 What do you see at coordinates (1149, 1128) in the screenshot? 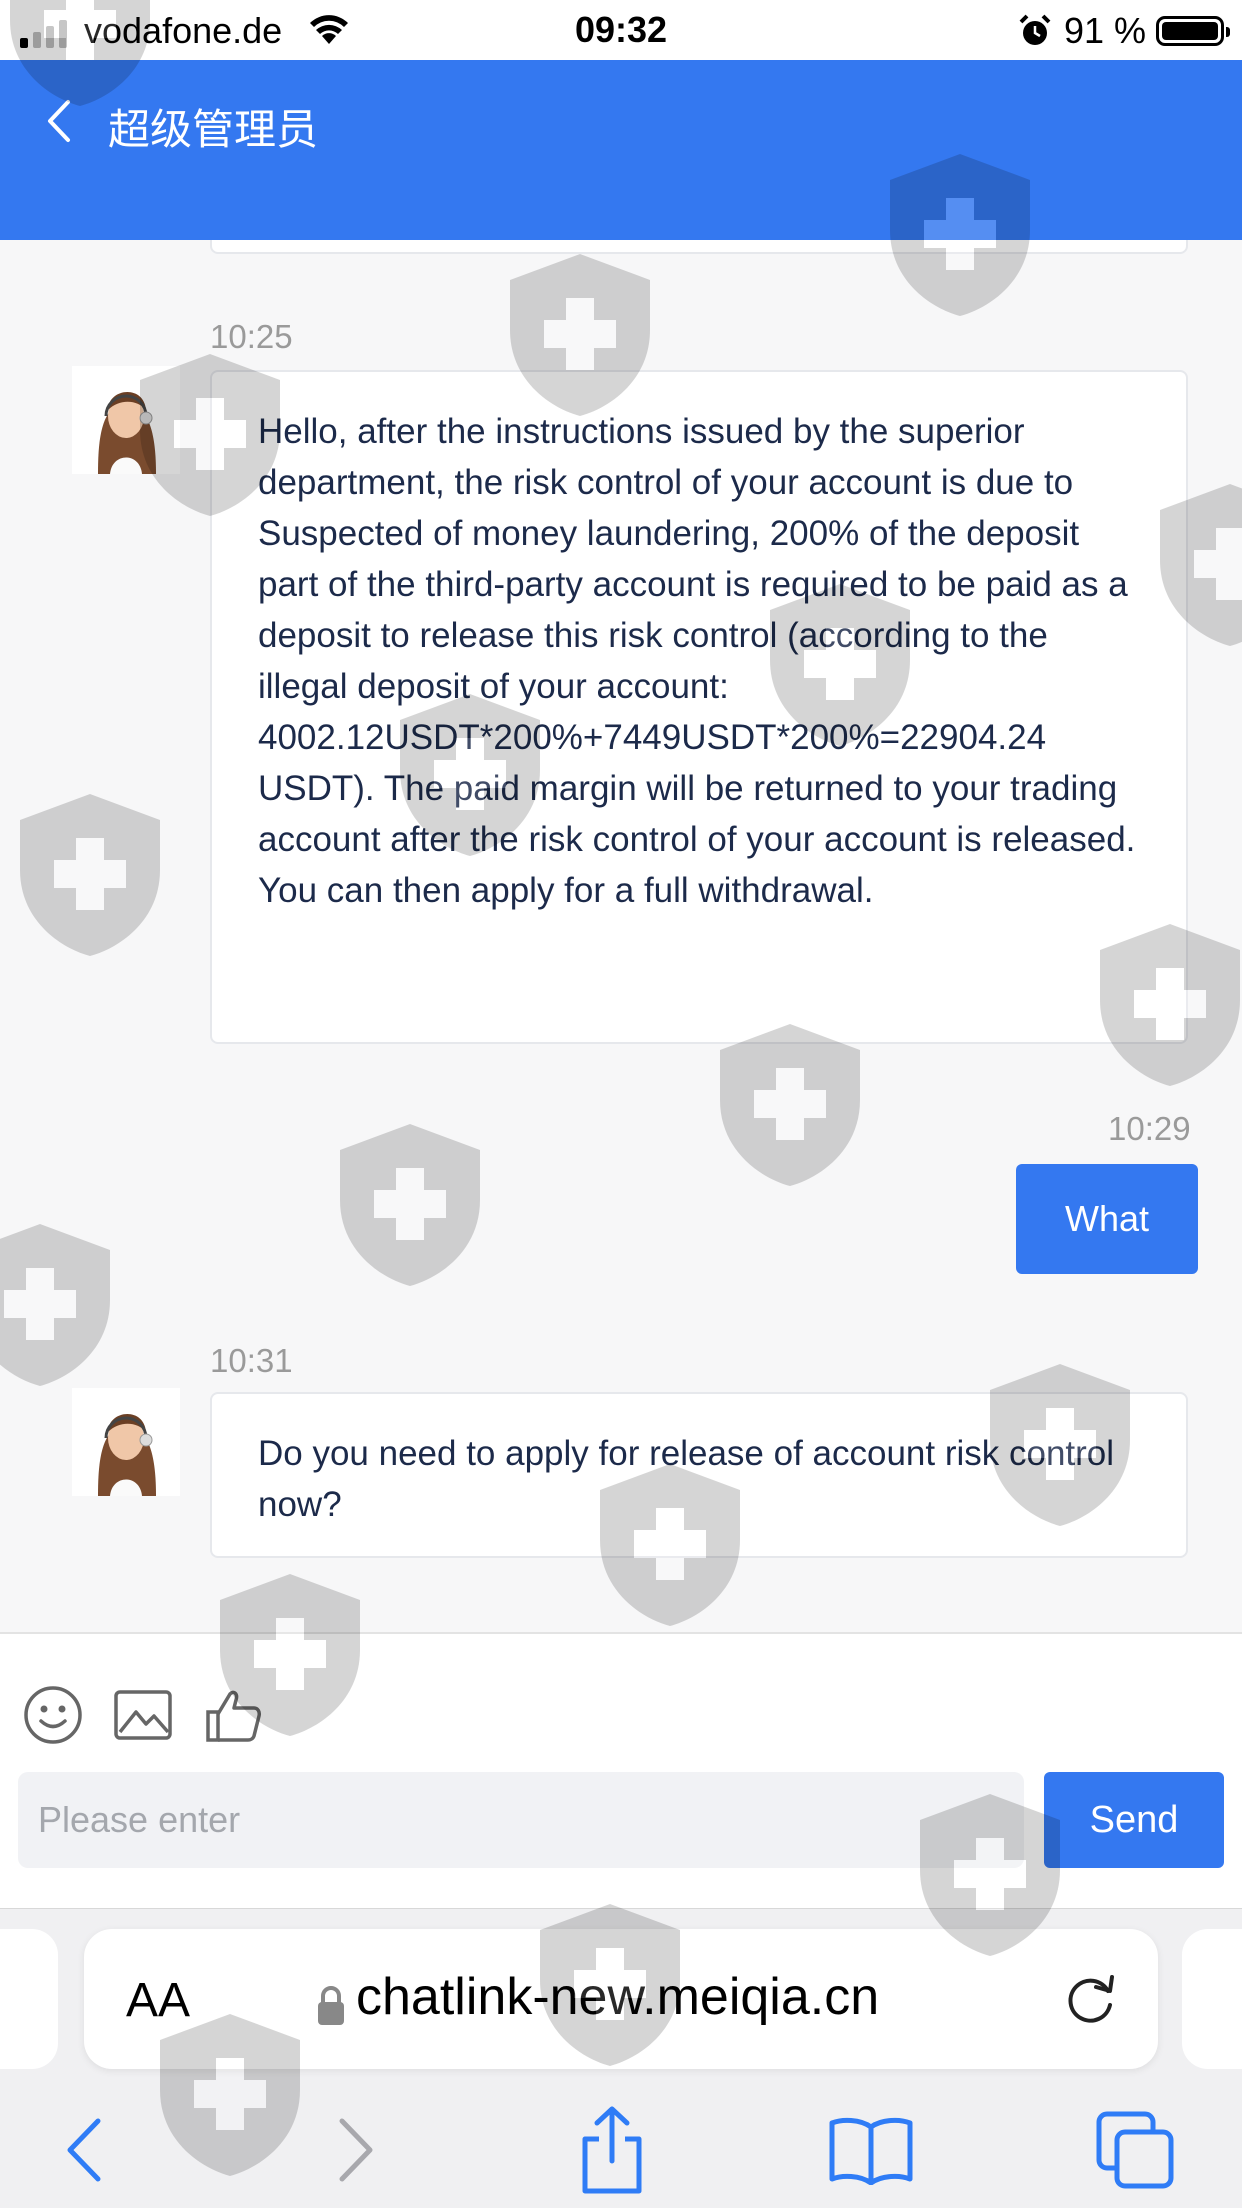
I see `message-timestamp: 10:29` at bounding box center [1149, 1128].